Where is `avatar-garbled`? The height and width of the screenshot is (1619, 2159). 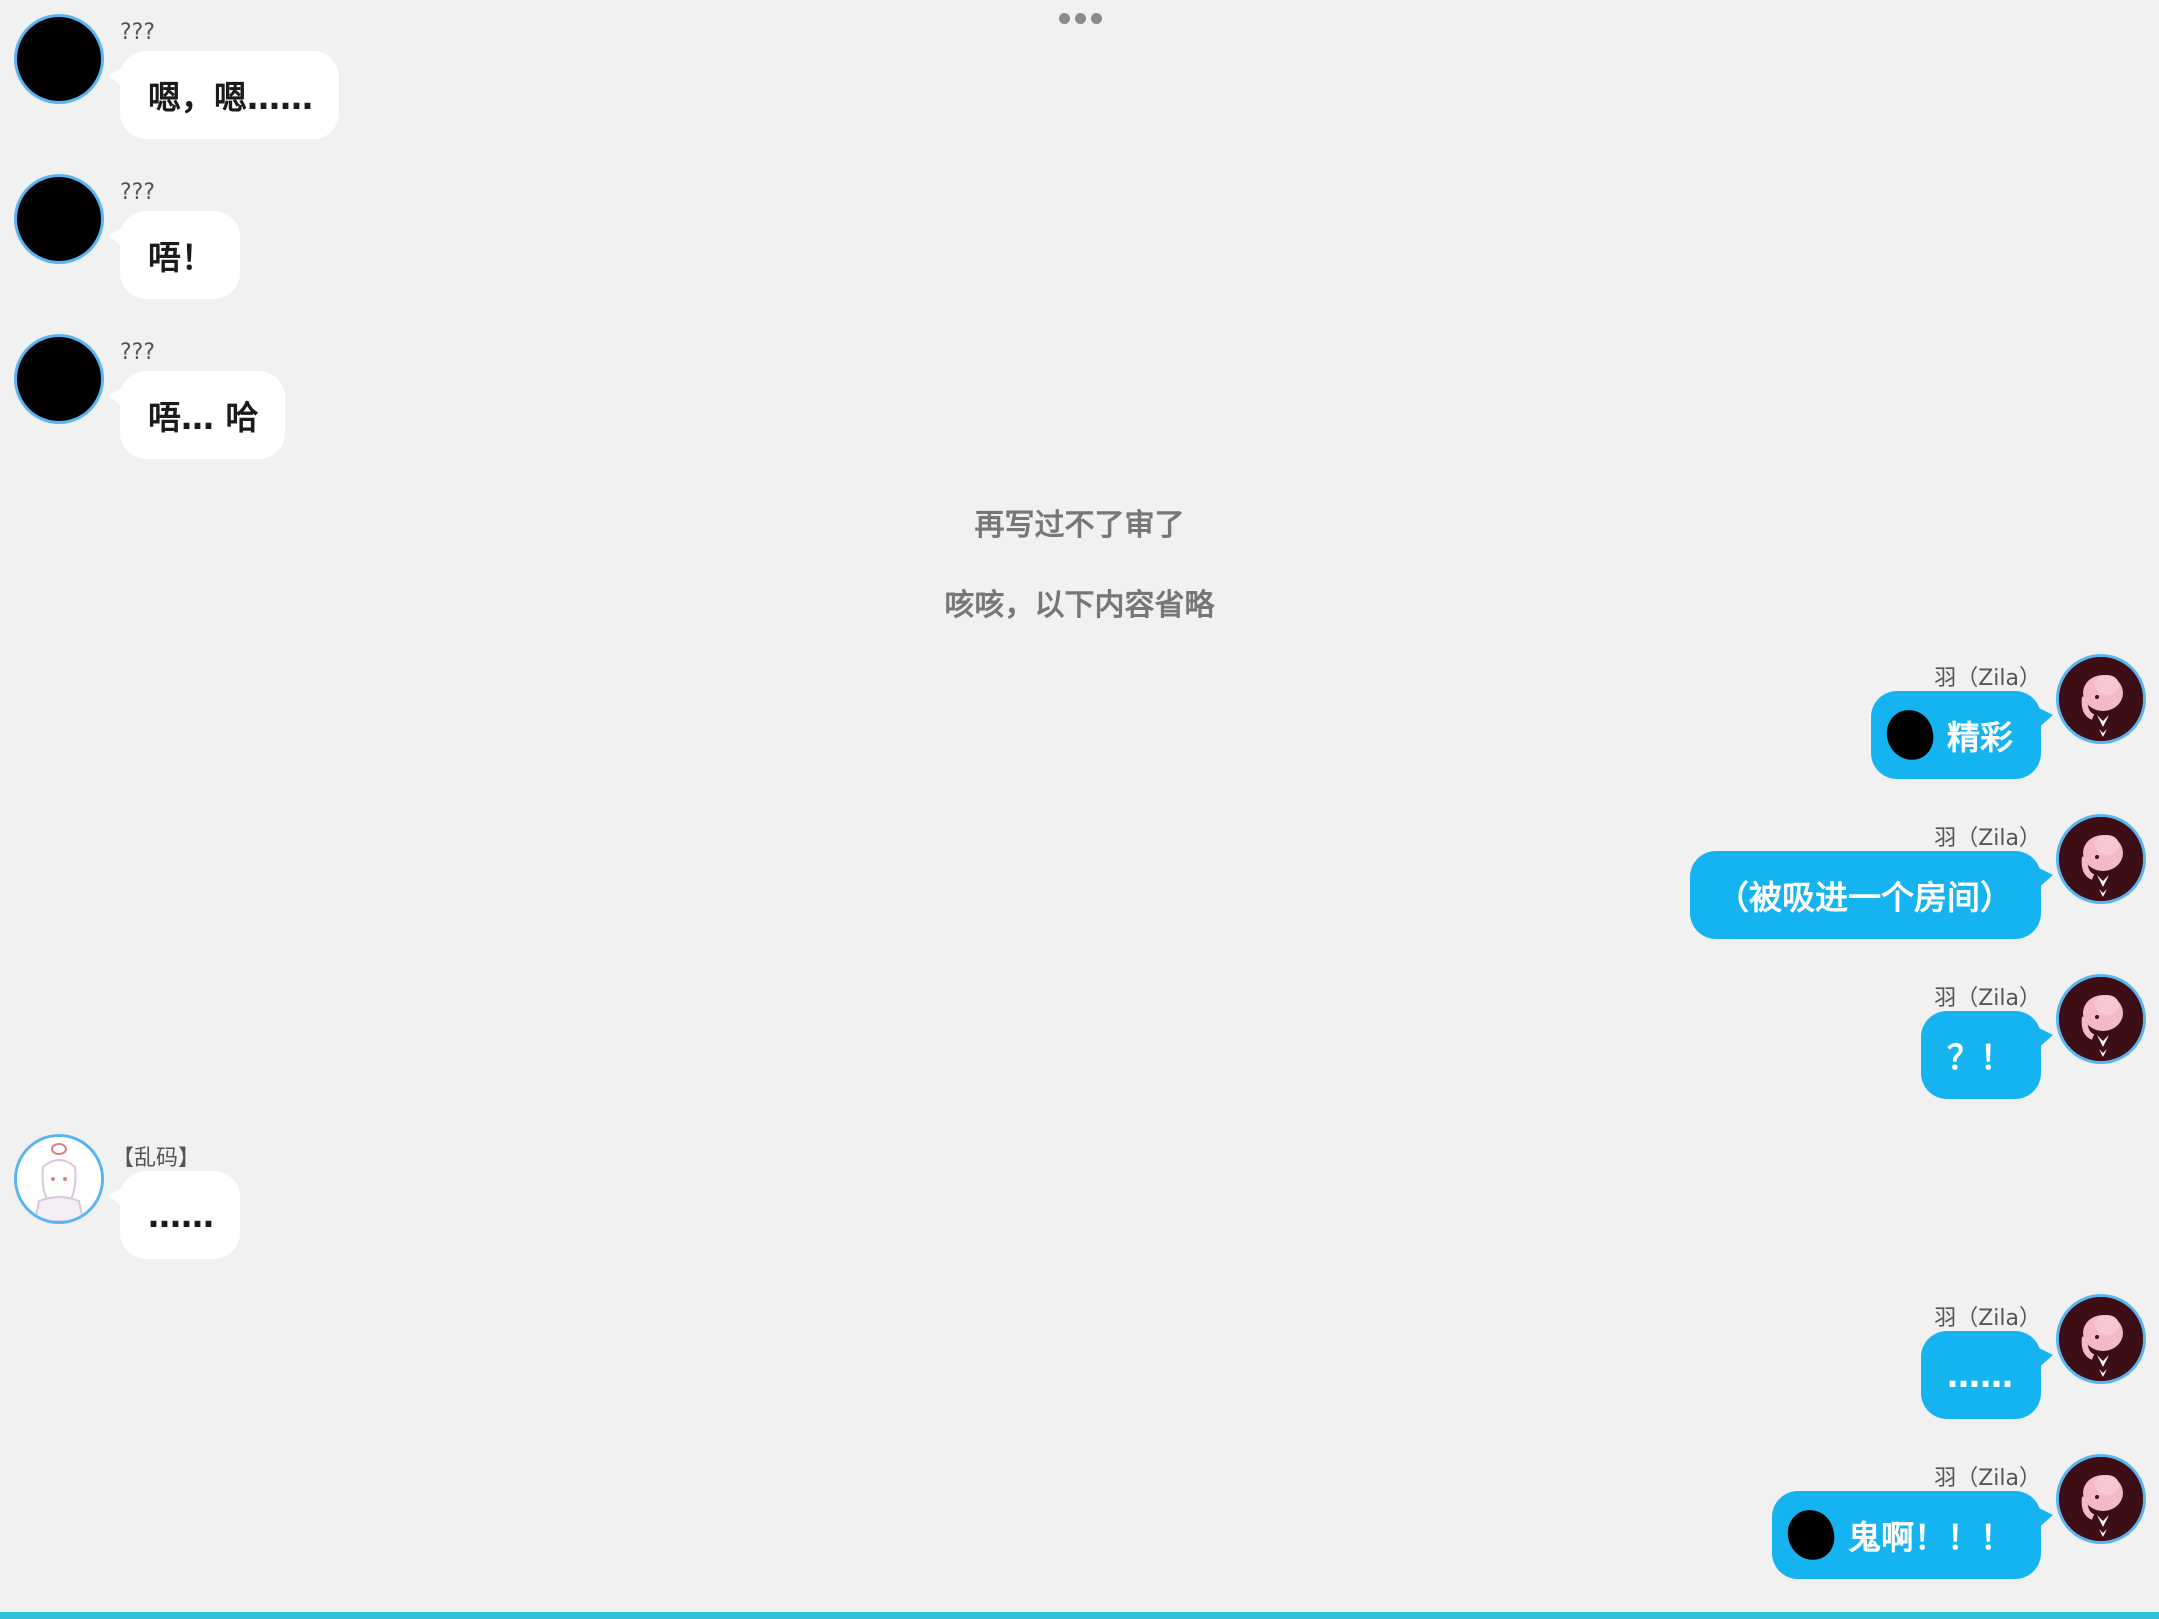
avatar-garbled is located at coordinates (59, 1179).